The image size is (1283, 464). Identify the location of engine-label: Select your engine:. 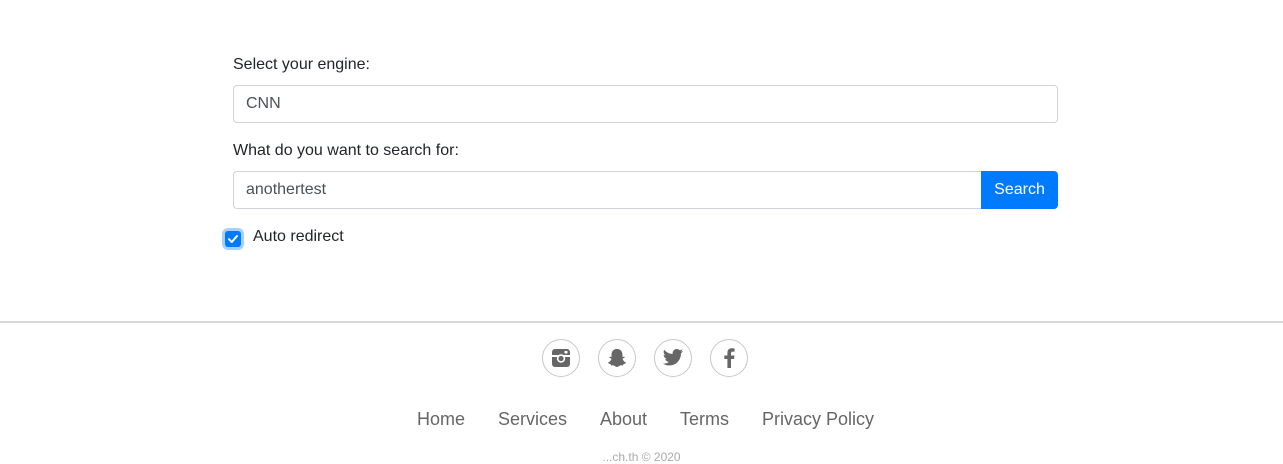
(301, 64).